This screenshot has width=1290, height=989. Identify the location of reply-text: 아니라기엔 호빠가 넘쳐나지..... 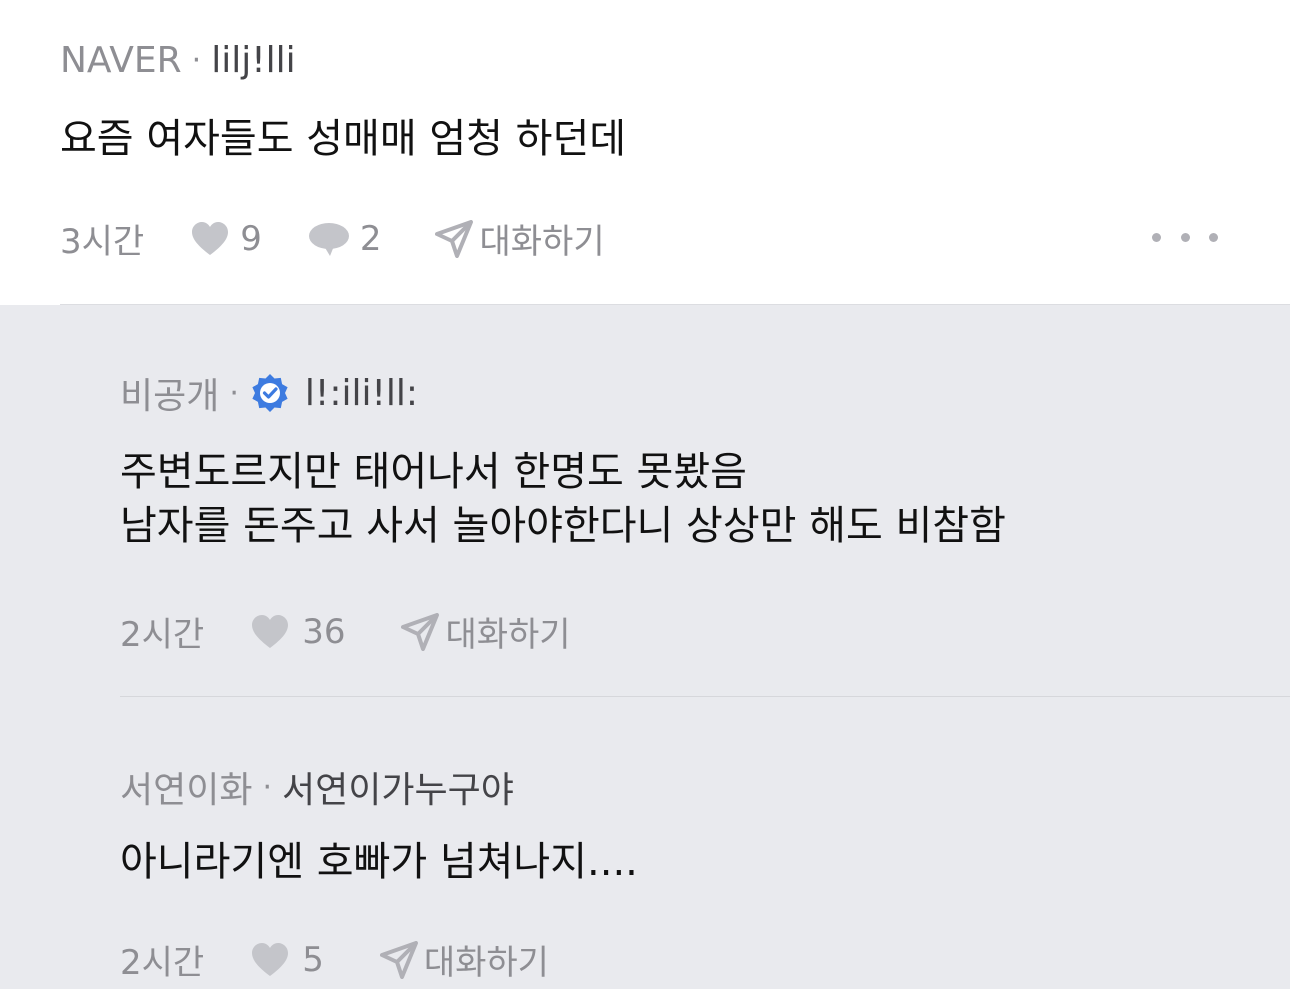
(379, 862).